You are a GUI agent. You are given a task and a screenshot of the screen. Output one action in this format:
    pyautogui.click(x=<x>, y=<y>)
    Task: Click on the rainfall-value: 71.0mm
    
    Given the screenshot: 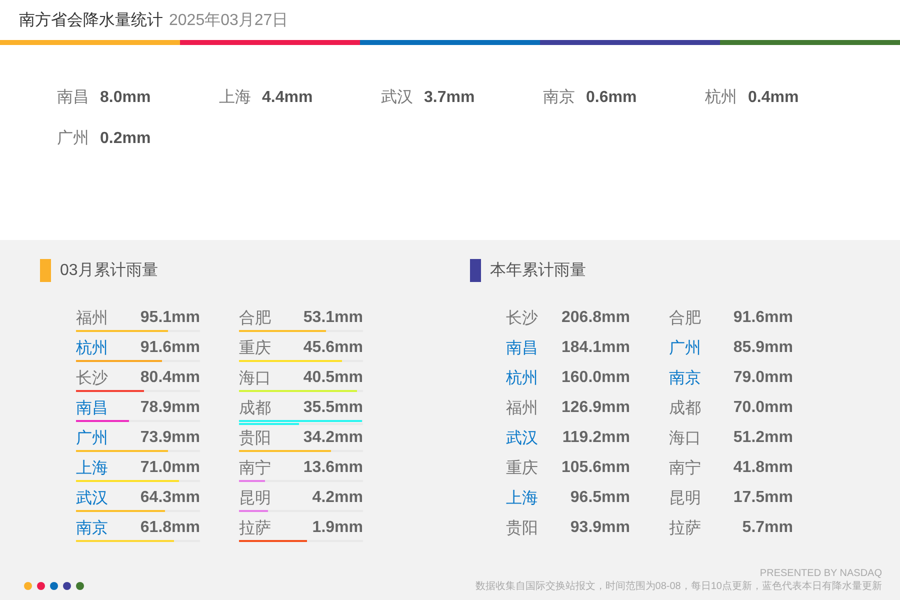 What is the action you would take?
    pyautogui.click(x=170, y=468)
    